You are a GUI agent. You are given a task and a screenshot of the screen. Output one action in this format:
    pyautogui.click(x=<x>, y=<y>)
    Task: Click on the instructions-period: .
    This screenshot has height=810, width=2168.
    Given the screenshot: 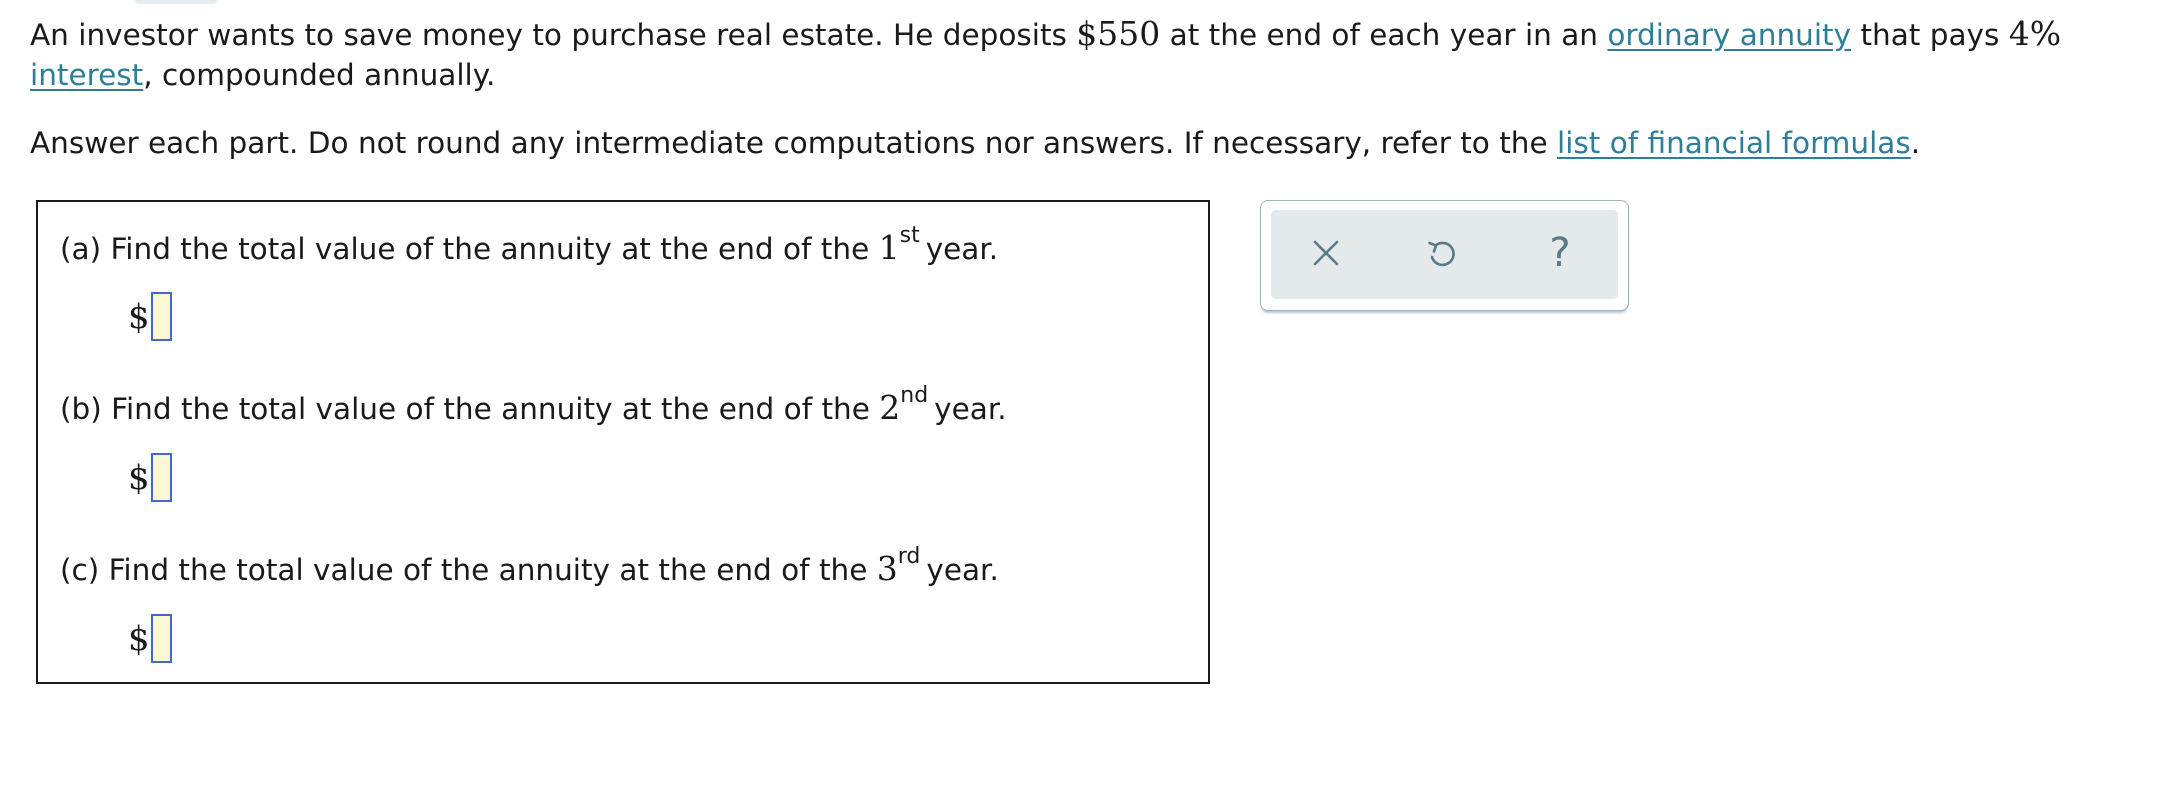 What is the action you would take?
    pyautogui.click(x=1915, y=143)
    